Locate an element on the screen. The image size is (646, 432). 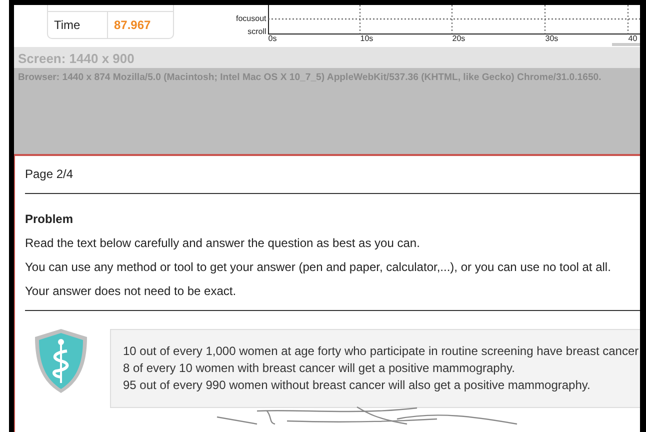
screen-size: Screen: 1440 x 900 is located at coordinates (327, 57).